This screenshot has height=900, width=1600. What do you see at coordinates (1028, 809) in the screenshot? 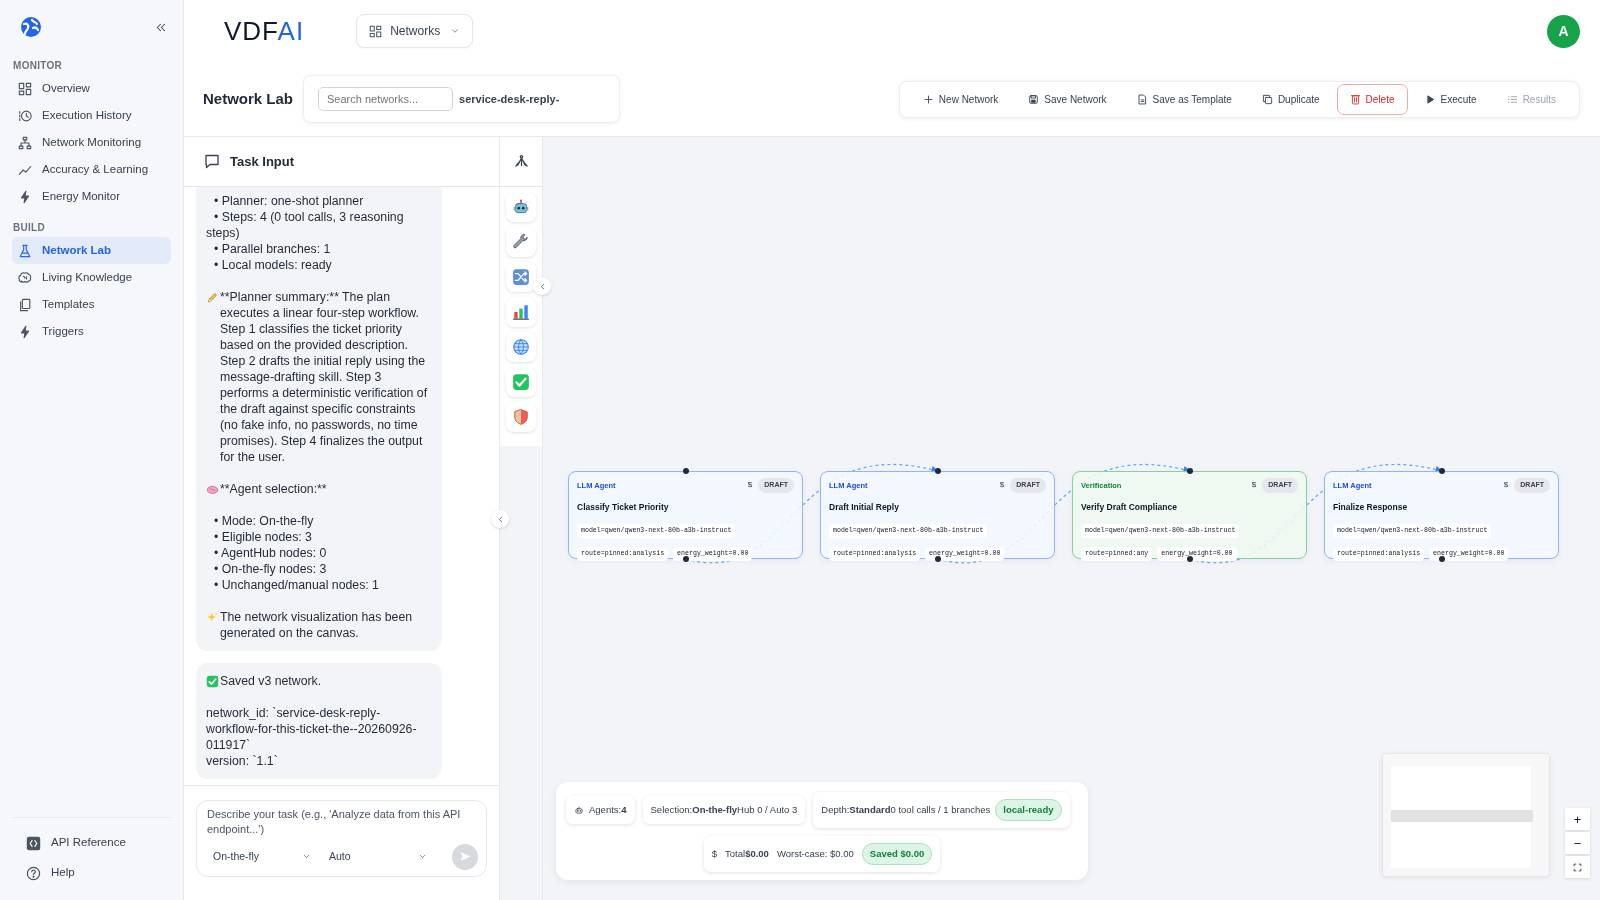
I see `status-badge: local-ready` at bounding box center [1028, 809].